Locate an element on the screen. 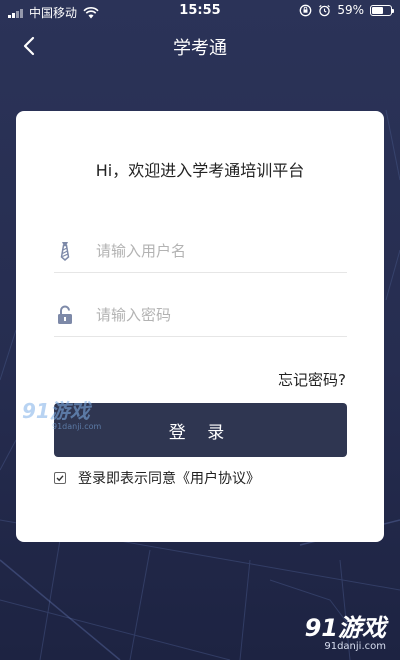  watermark-logo: 91游戏 is located at coordinates (56, 411).